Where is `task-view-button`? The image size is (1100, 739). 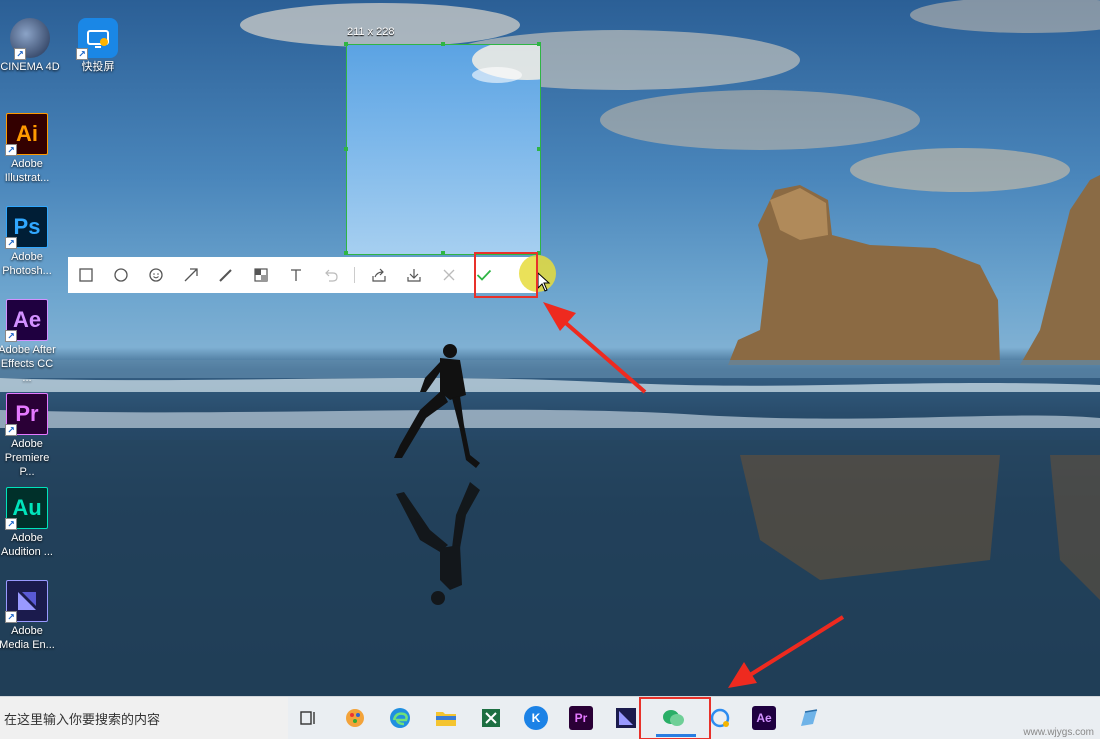
task-view-button is located at coordinates (308, 718).